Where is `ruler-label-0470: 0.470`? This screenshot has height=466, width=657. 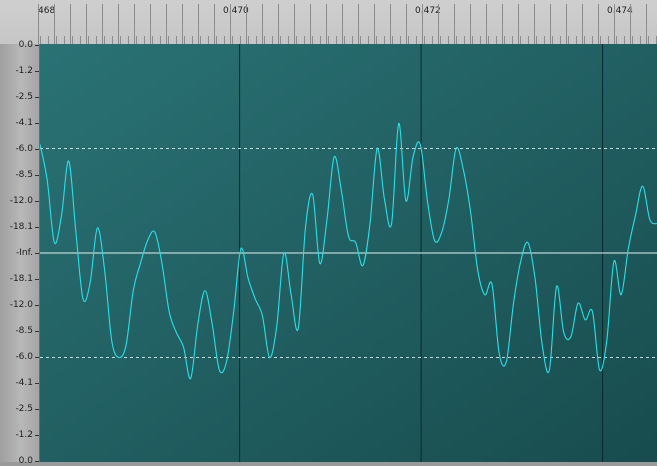 ruler-label-0470: 0.470 is located at coordinates (236, 11).